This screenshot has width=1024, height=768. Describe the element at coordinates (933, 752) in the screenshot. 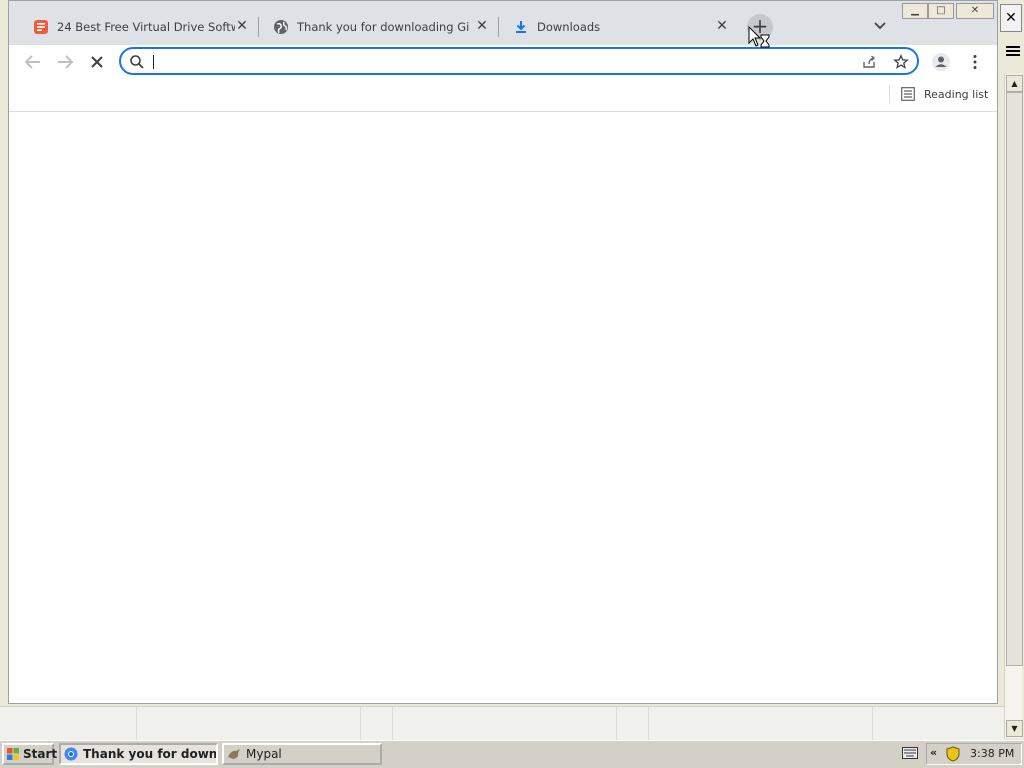

I see `tray-expand-icon: «` at that location.